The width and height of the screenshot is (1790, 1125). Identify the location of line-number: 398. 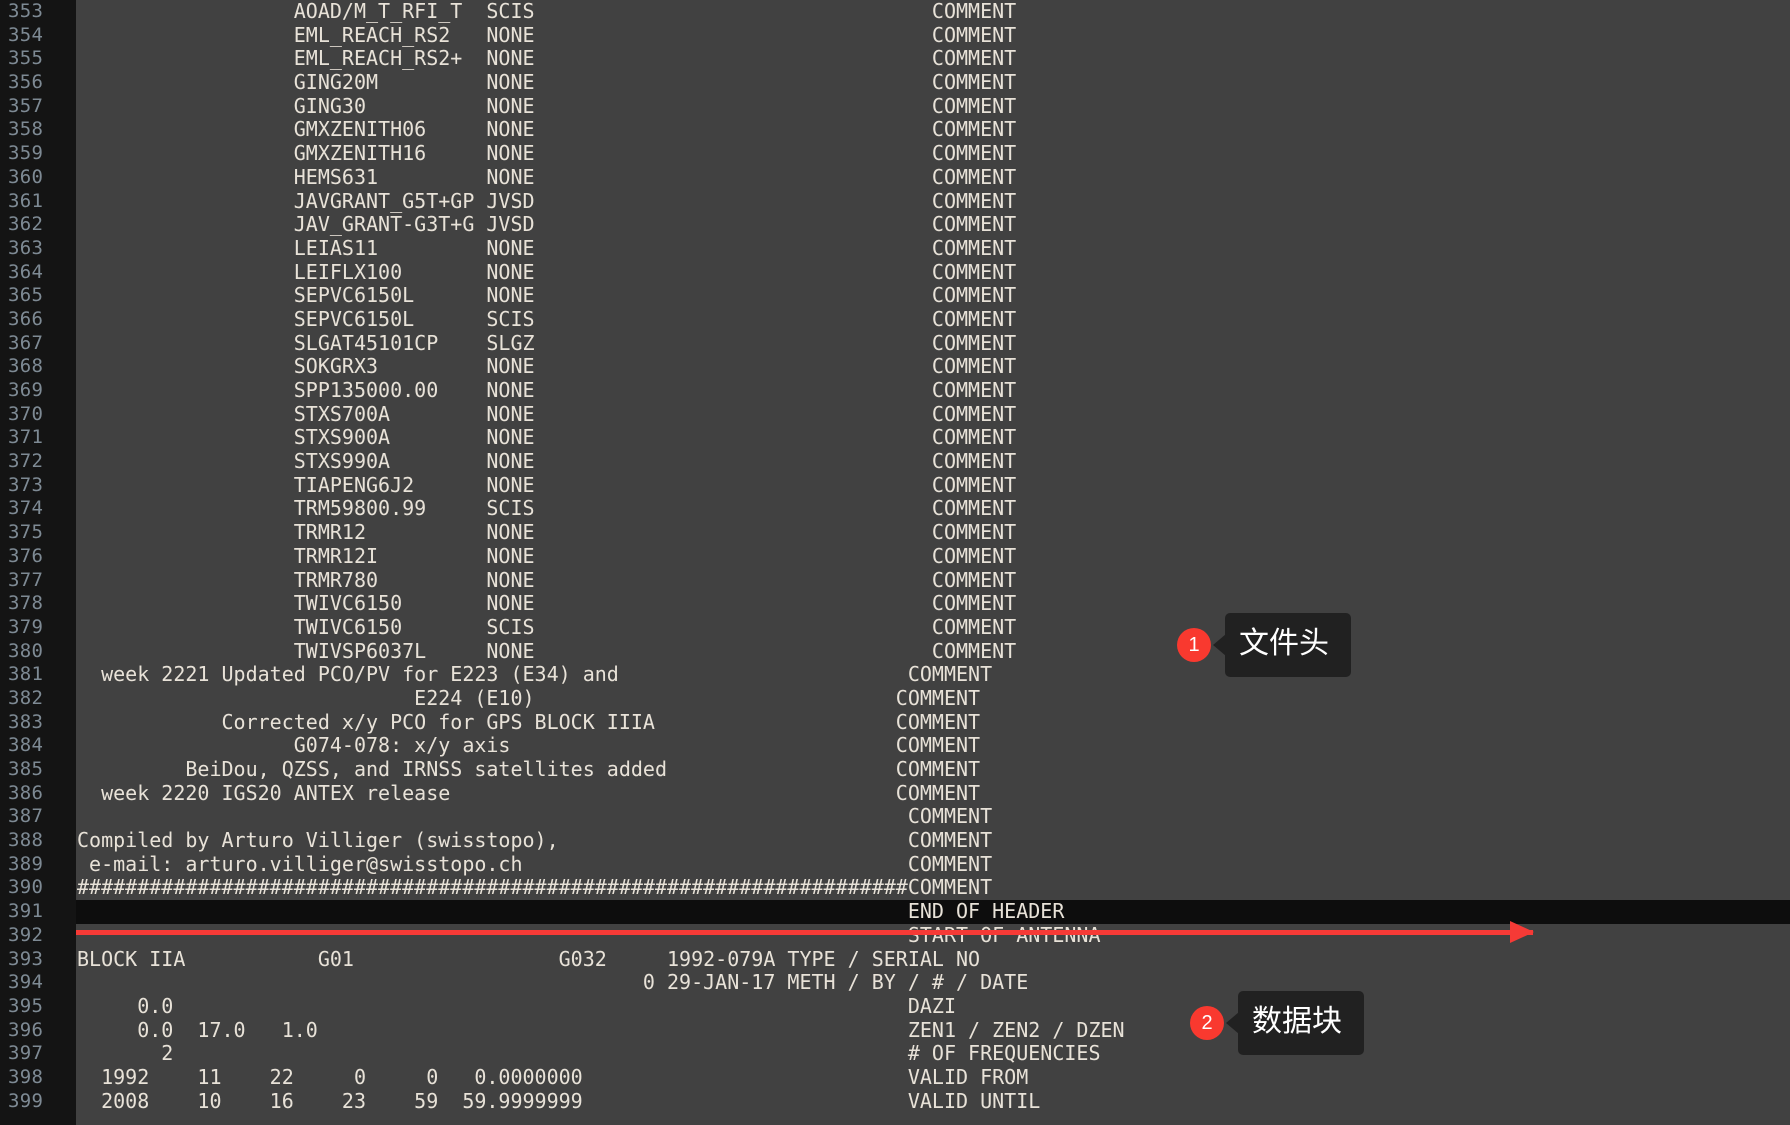
(26, 1076).